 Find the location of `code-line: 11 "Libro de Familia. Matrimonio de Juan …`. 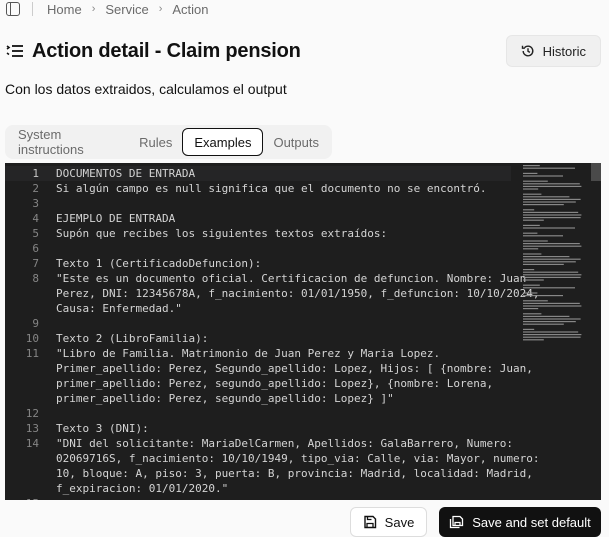

code-line: 11 "Libro de Familia. Matrimonio de Juan … is located at coordinates (258, 353).